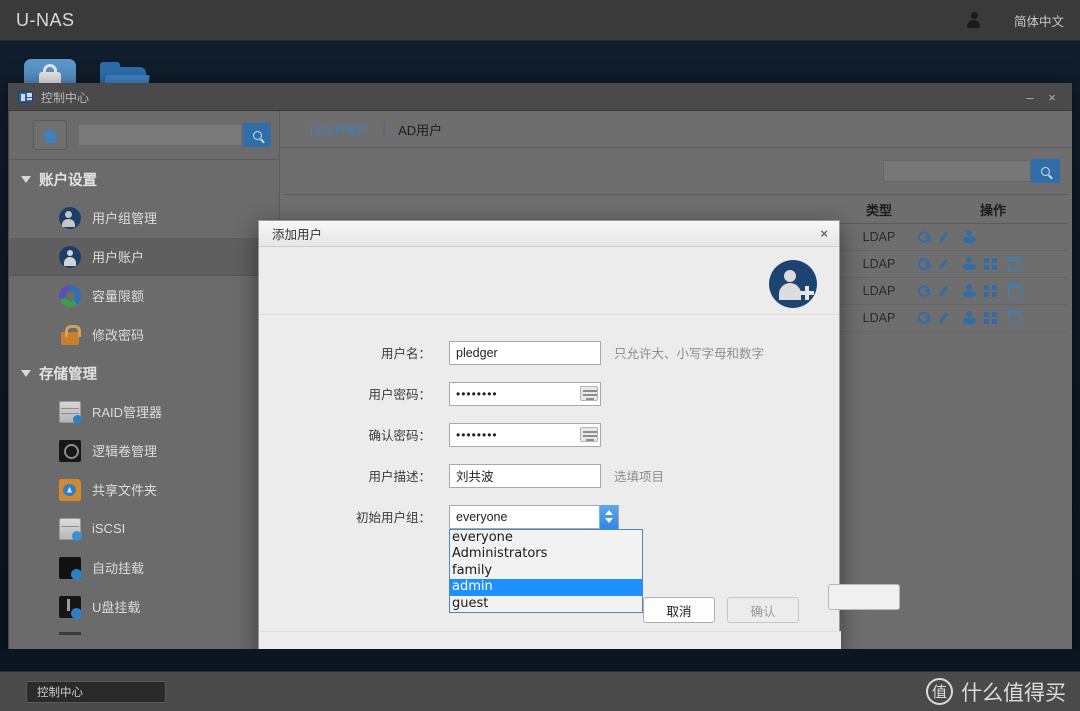  Describe the element at coordinates (534, 516) in the screenshot. I see `combobox-control: everyone` at that location.